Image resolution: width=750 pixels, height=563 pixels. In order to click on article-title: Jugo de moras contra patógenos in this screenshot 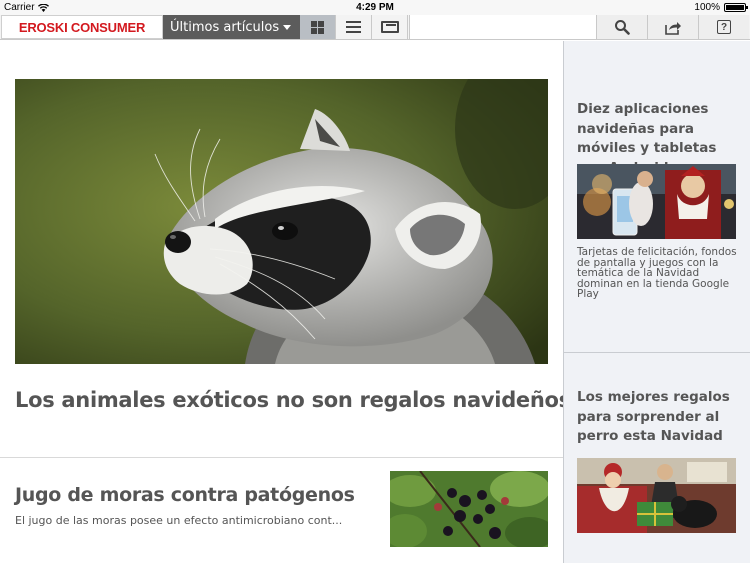, I will do `click(185, 495)`.